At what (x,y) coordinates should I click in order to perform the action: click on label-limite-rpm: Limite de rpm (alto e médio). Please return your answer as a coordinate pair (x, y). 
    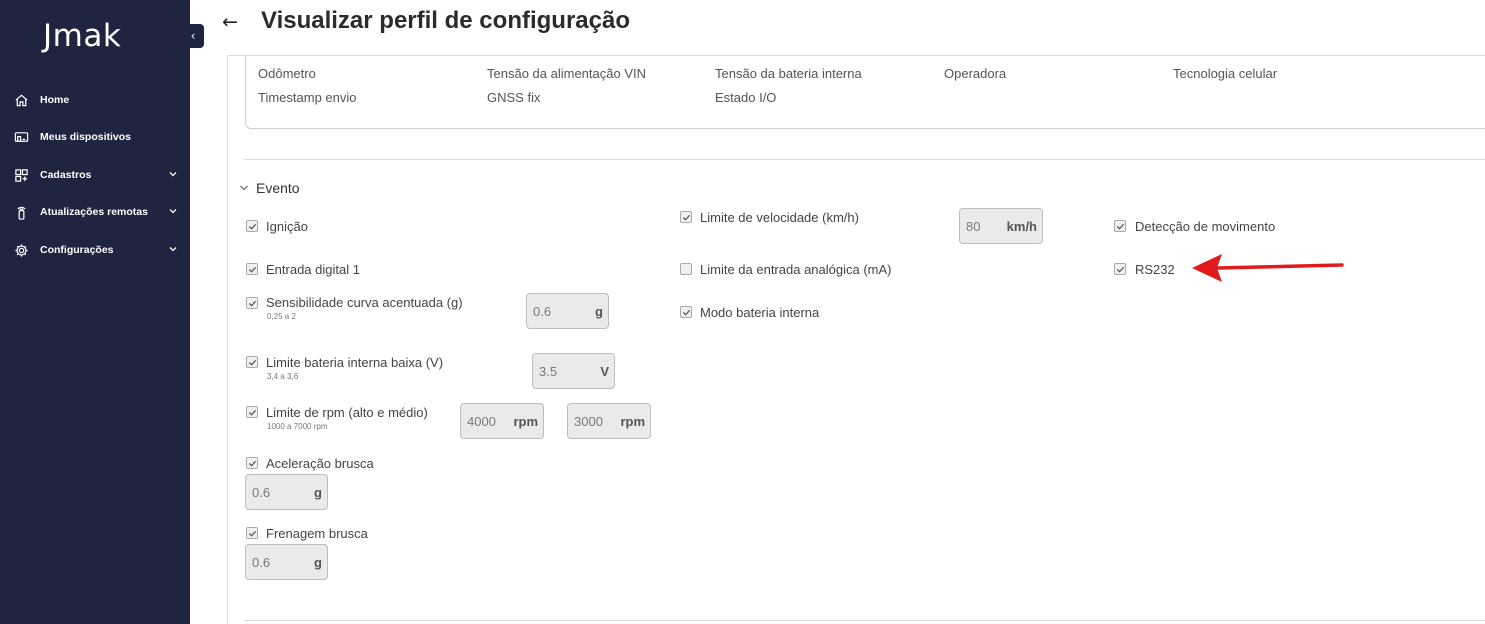
    Looking at the image, I should click on (347, 412).